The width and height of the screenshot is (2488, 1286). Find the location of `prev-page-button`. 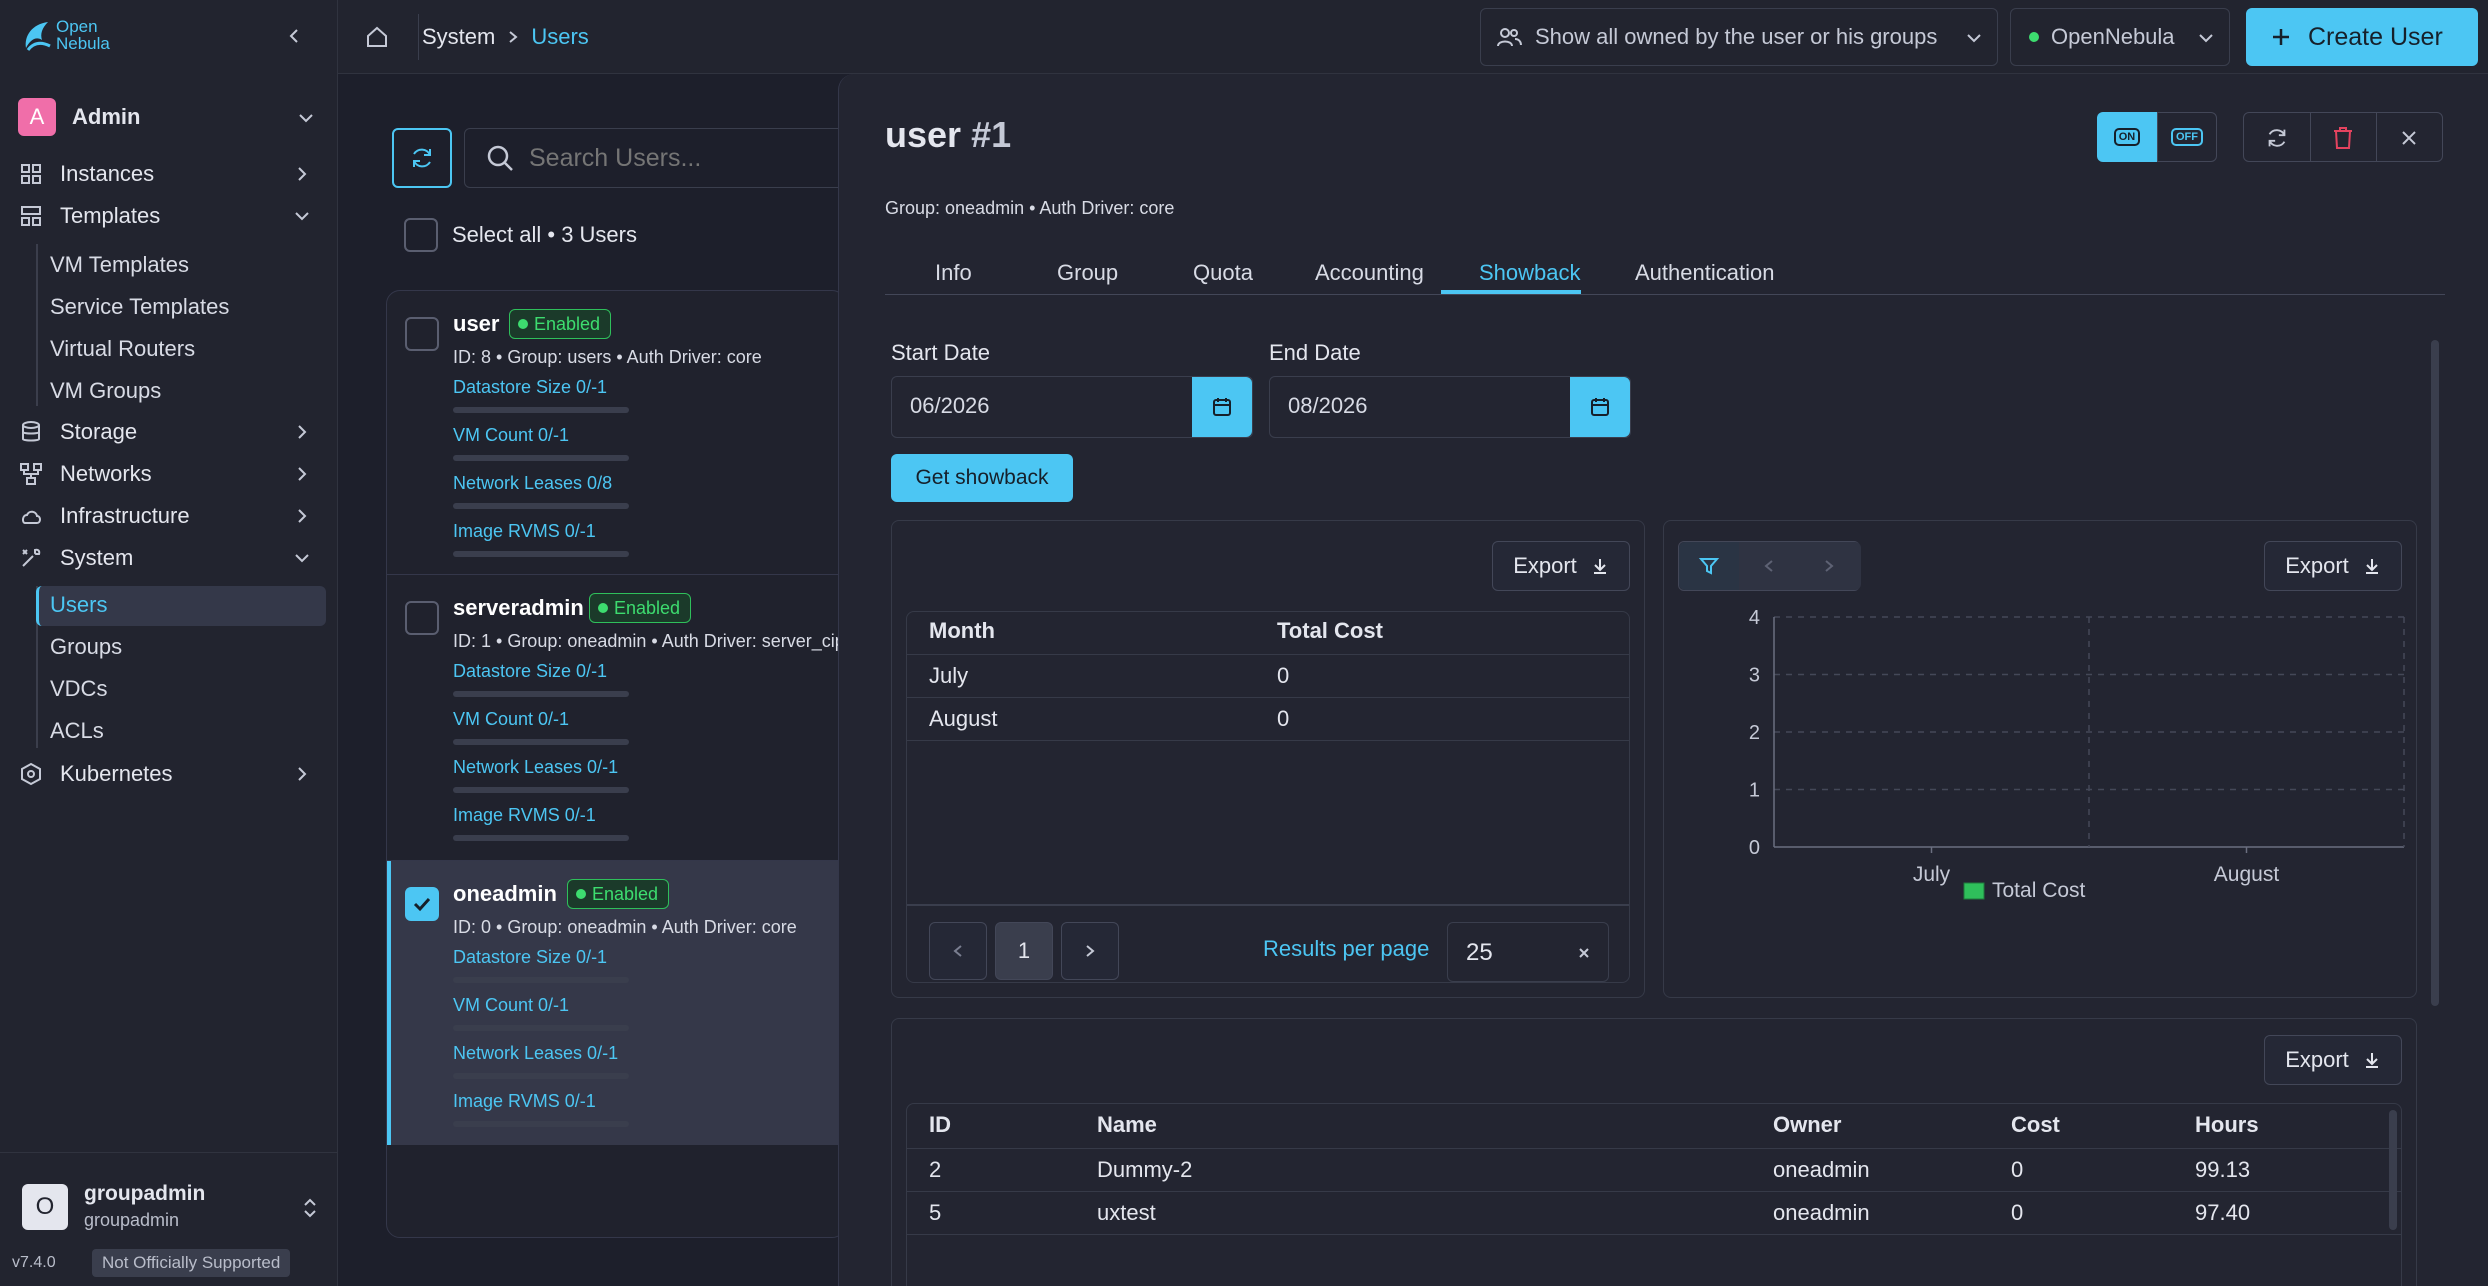

prev-page-button is located at coordinates (958, 951).